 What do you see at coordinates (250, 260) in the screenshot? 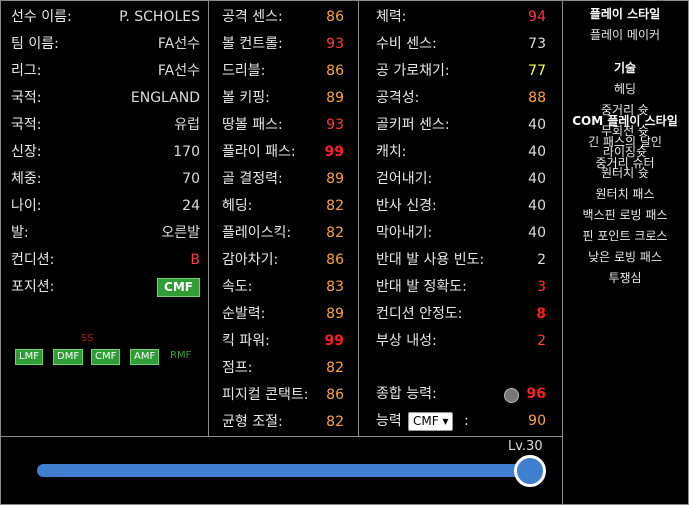
I see `stat-label: 감아차기:` at bounding box center [250, 260].